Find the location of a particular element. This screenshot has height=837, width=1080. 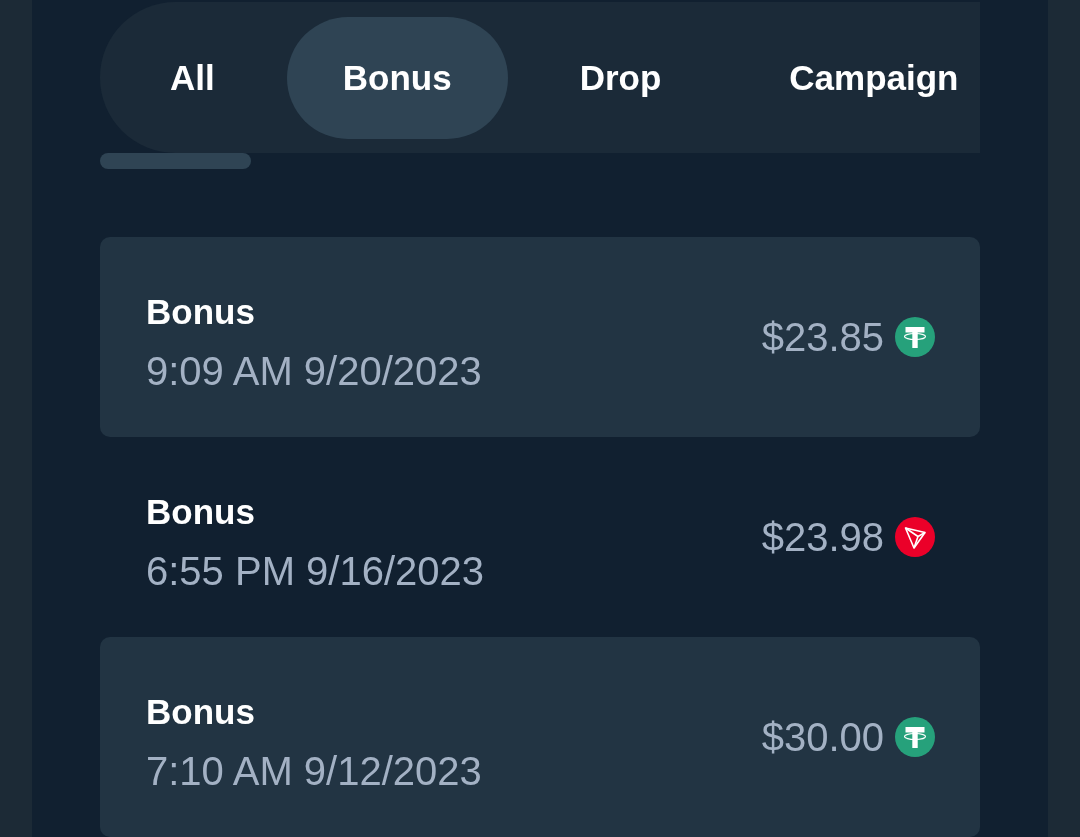

filter-tab: All is located at coordinates (192, 77).